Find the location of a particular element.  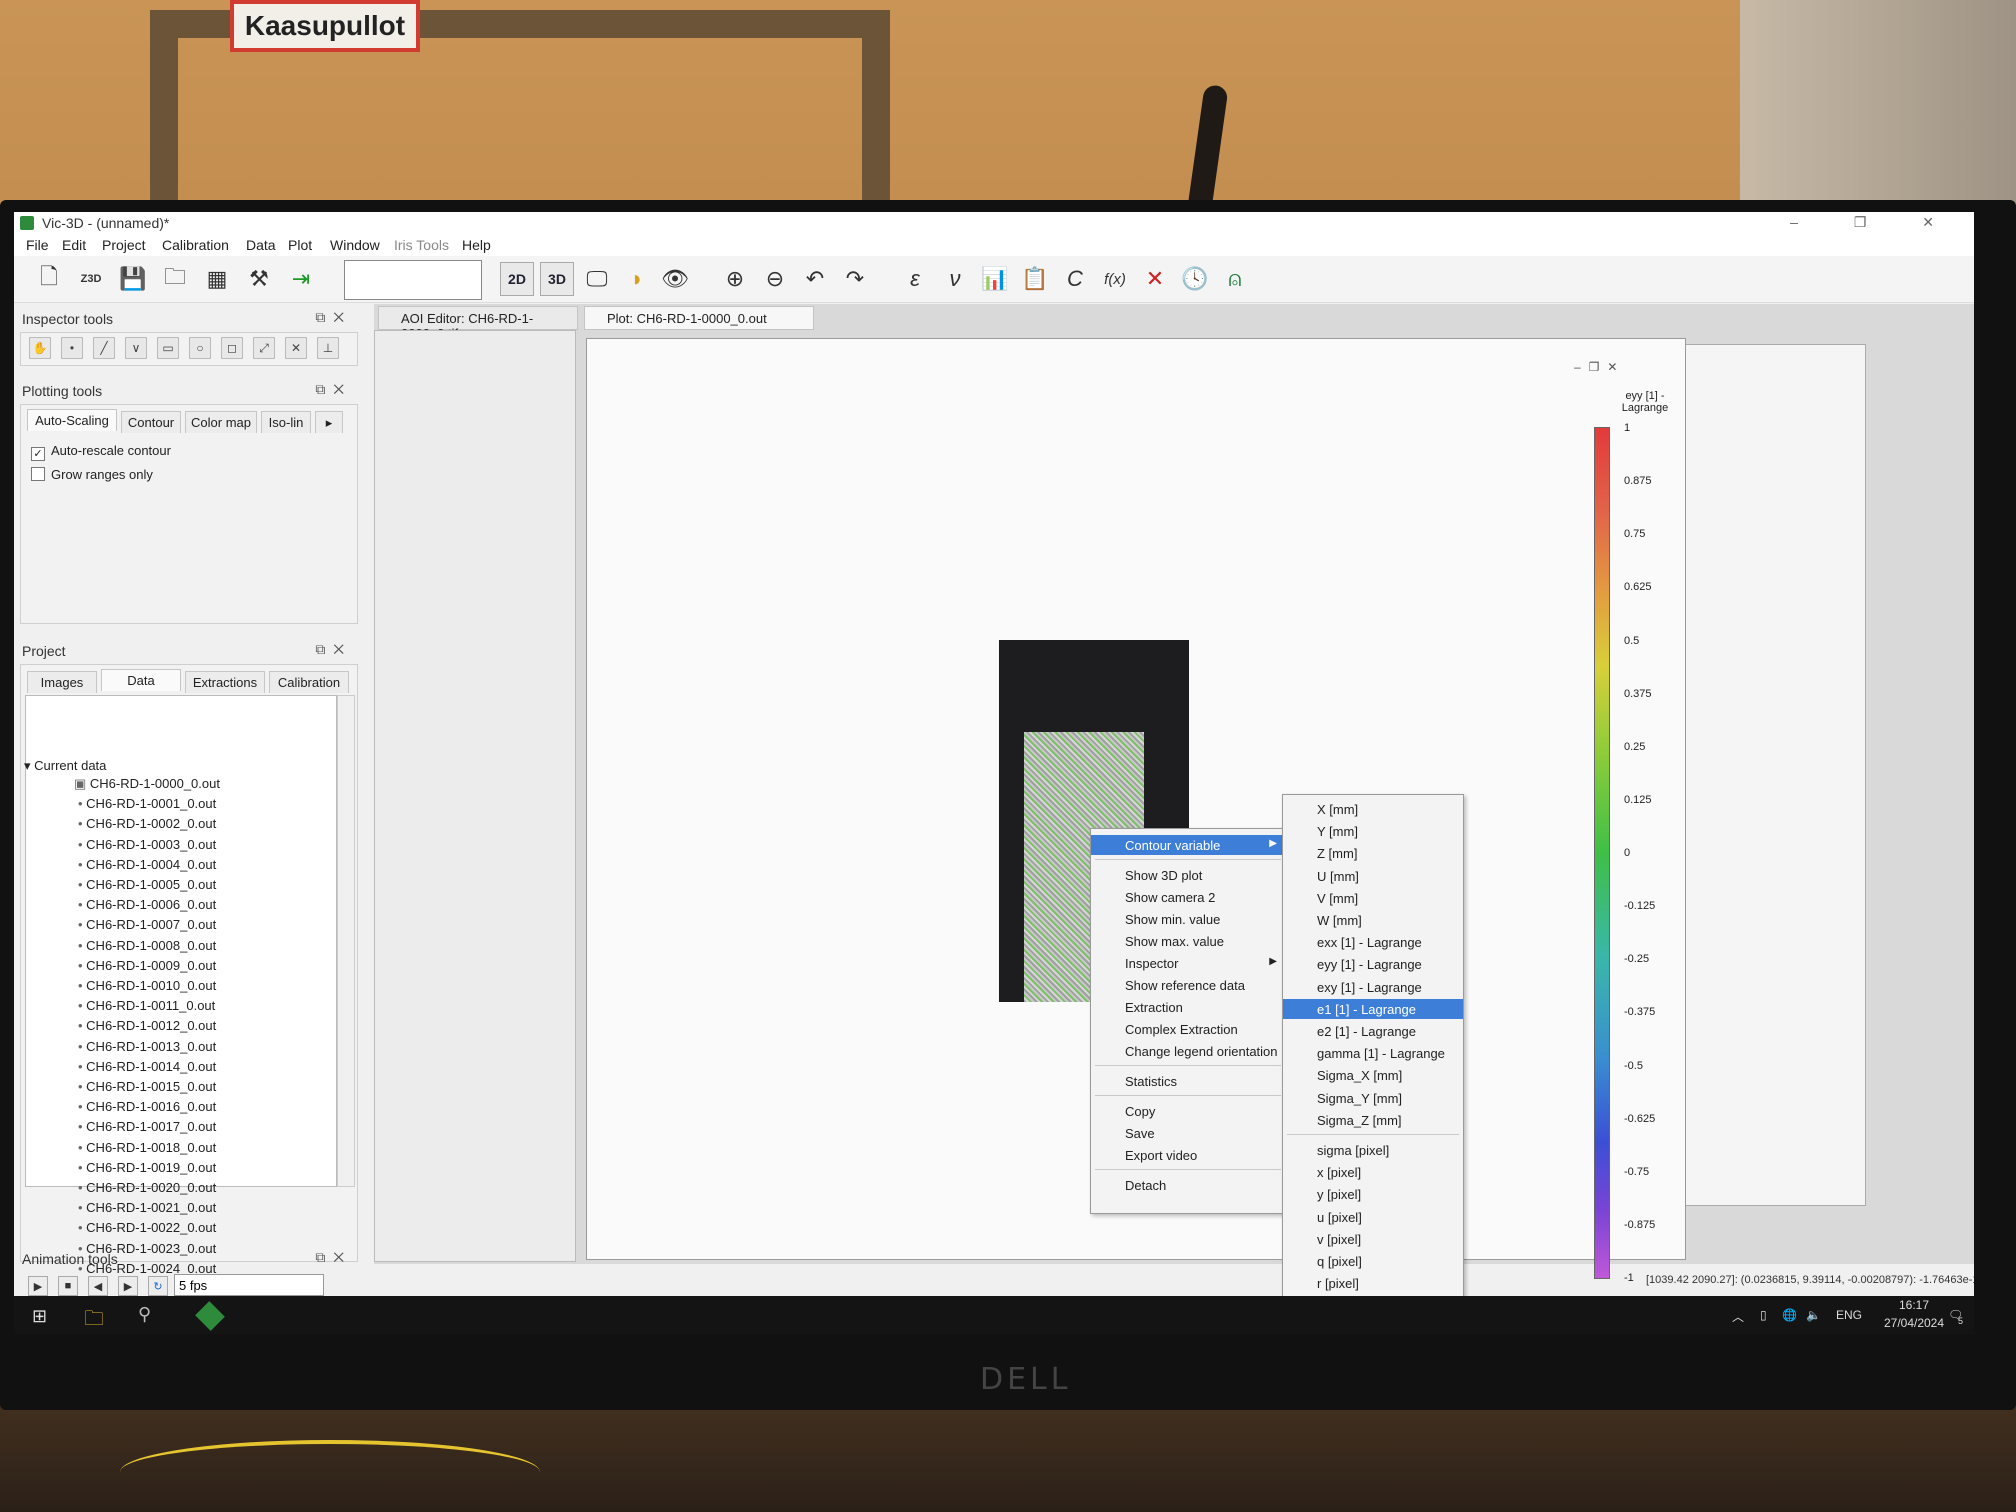

volume-icon: 🔈 is located at coordinates (1813, 1315).